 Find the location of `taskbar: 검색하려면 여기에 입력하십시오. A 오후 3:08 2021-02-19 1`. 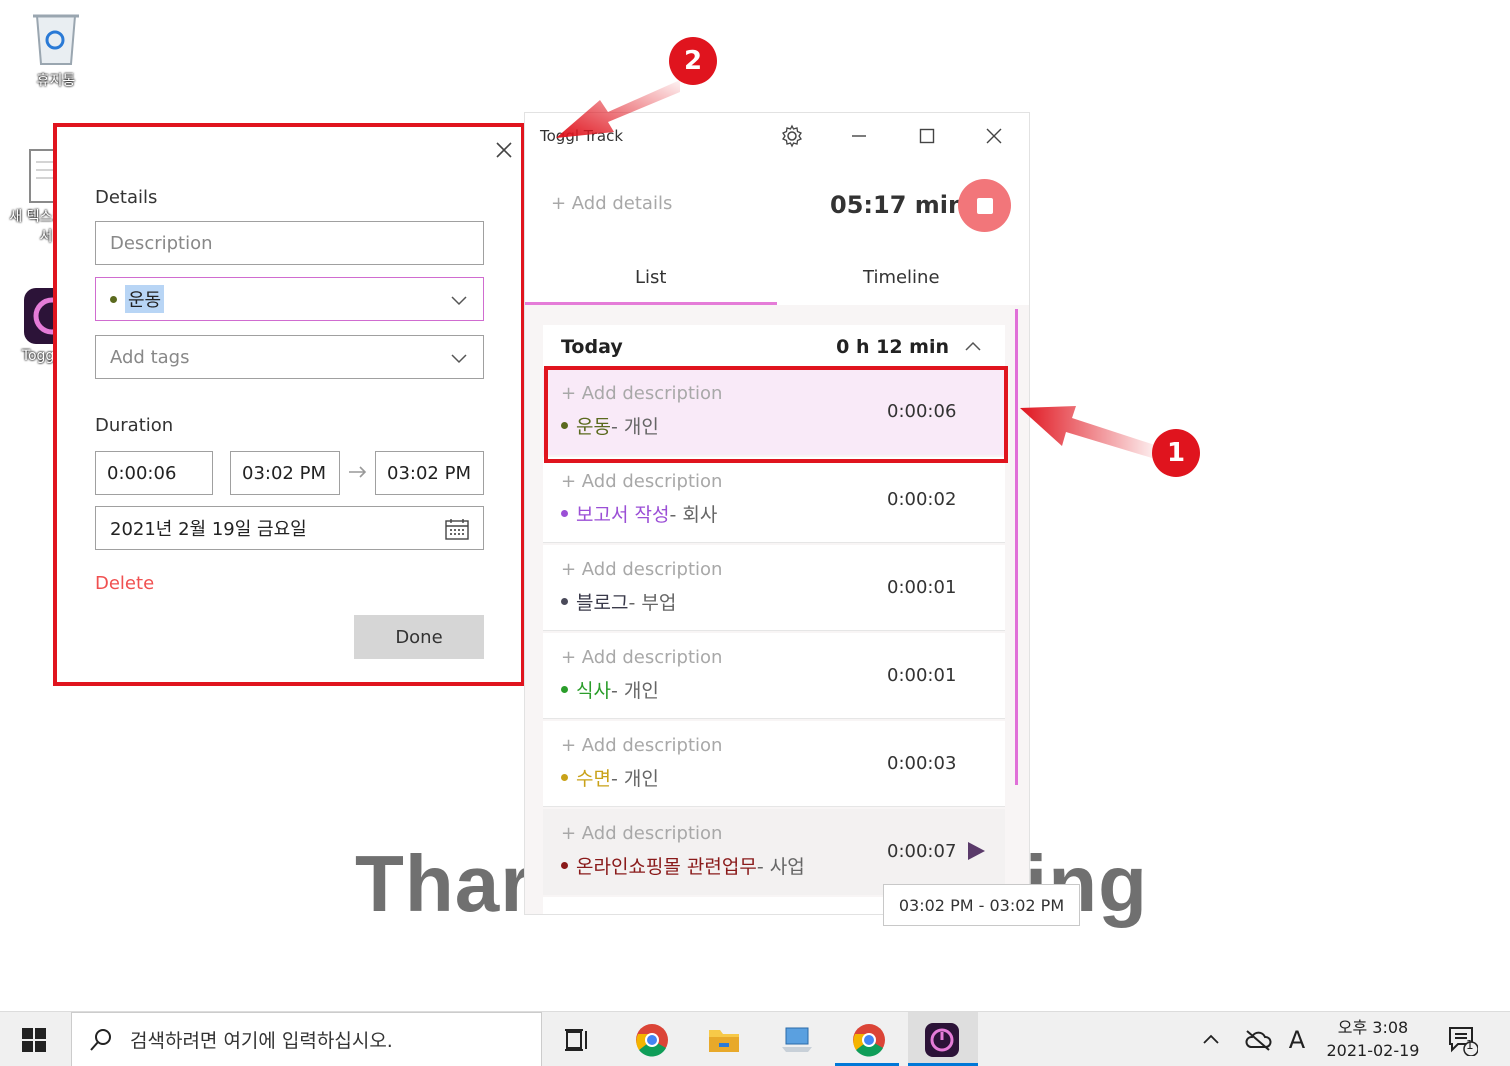

taskbar: 검색하려면 여기에 입력하십시오. A 오후 3:08 2021-02-19 1 is located at coordinates (755, 1038).